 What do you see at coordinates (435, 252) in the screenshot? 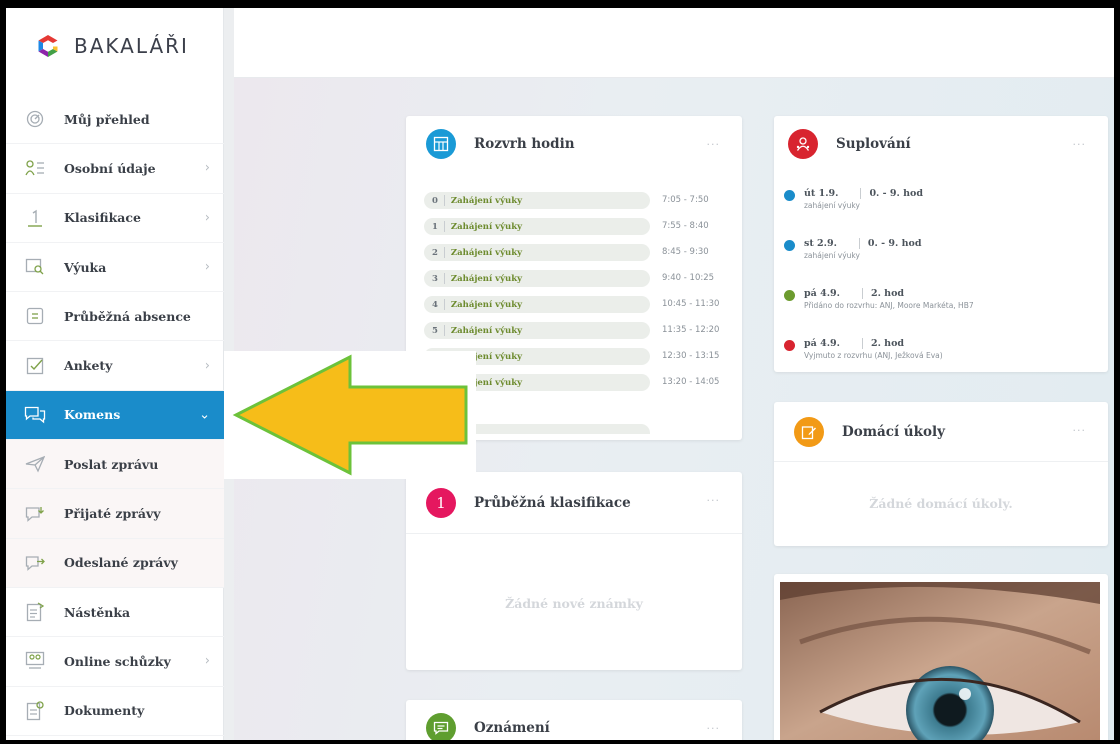
I see `lesson-number: 2` at bounding box center [435, 252].